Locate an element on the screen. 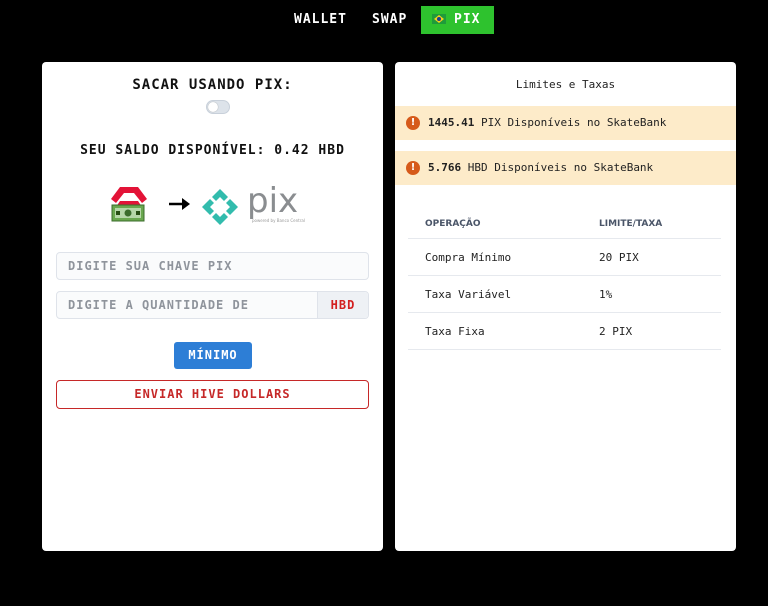 The height and width of the screenshot is (606, 768). alert-pix-available: ! 1445.41 PIX Disponíveis no SkateBank is located at coordinates (565, 123).